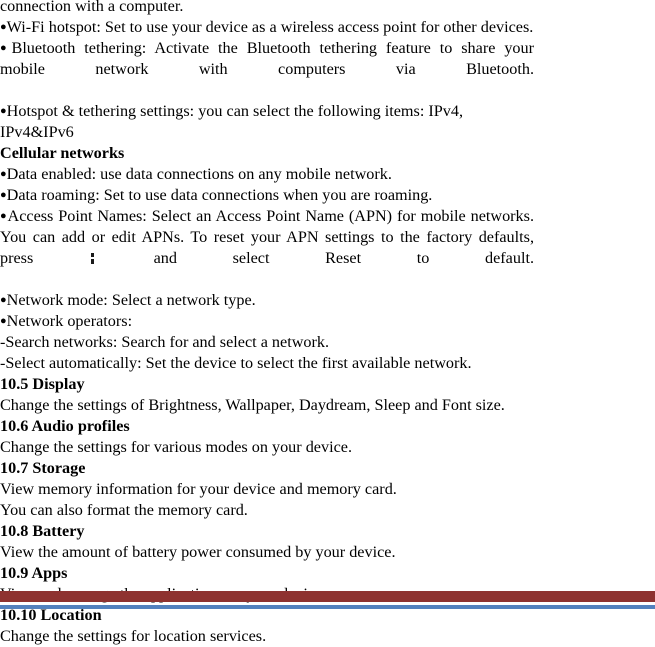  What do you see at coordinates (131, 300) in the screenshot?
I see `bullet-item-label: Network mode: Select a network type.` at bounding box center [131, 300].